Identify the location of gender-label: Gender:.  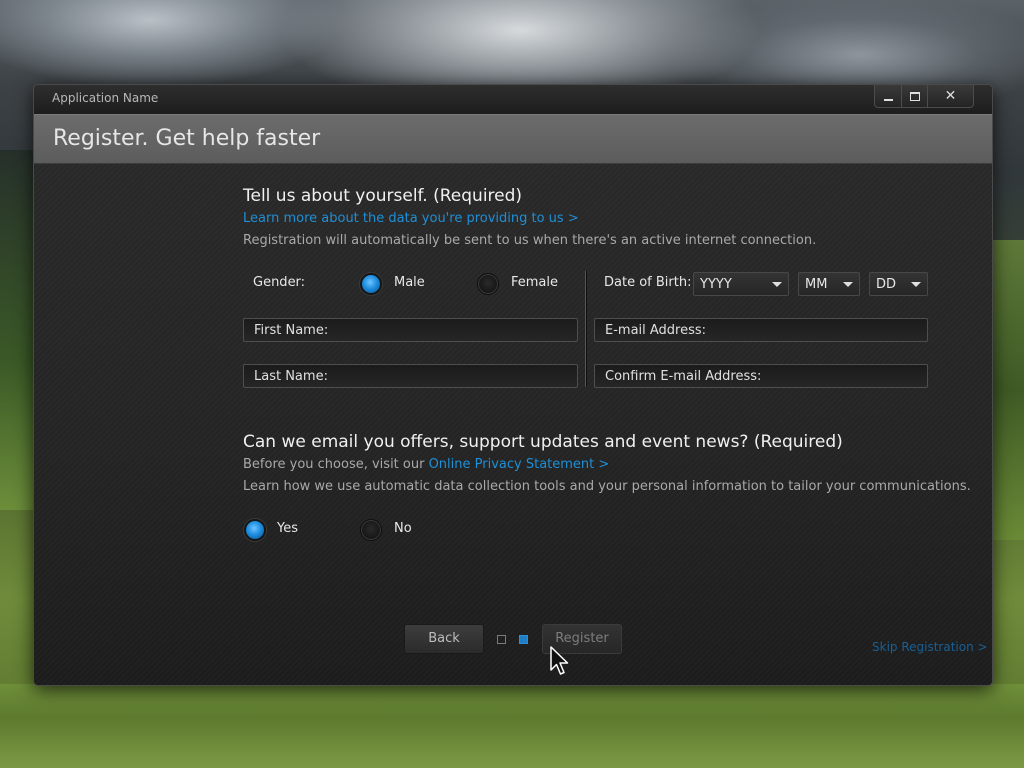
(279, 282).